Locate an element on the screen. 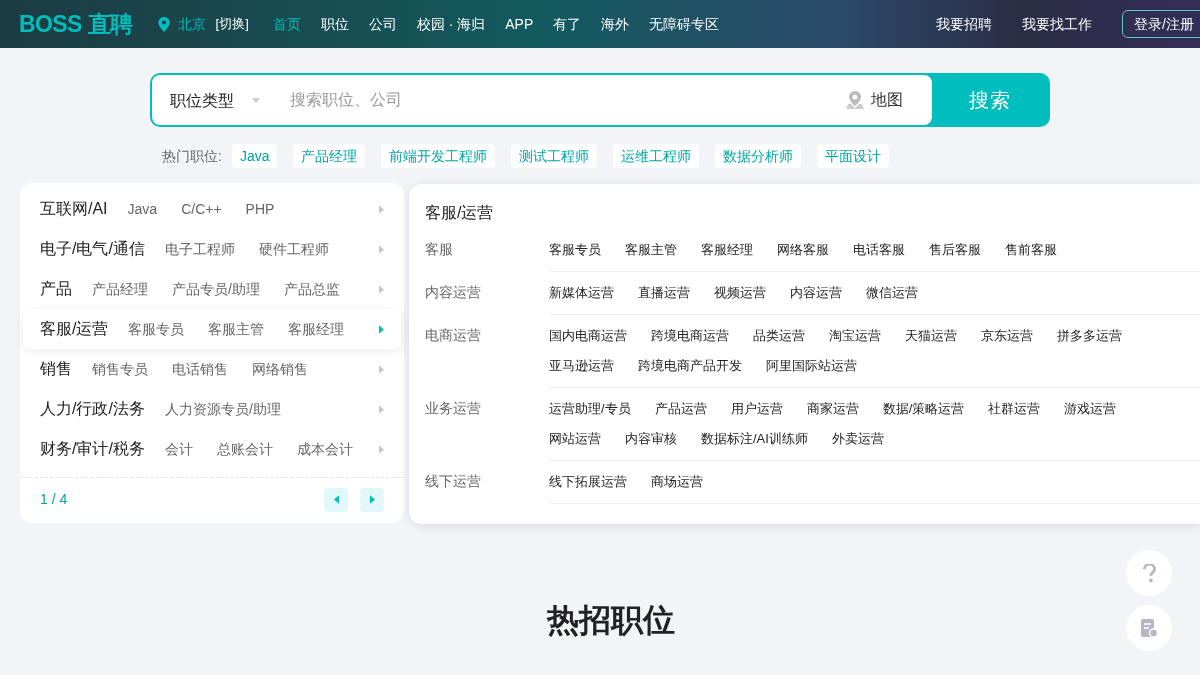 Image resolution: width=1200 pixels, height=675 pixels. job-link: 淘宝运营 is located at coordinates (855, 335).